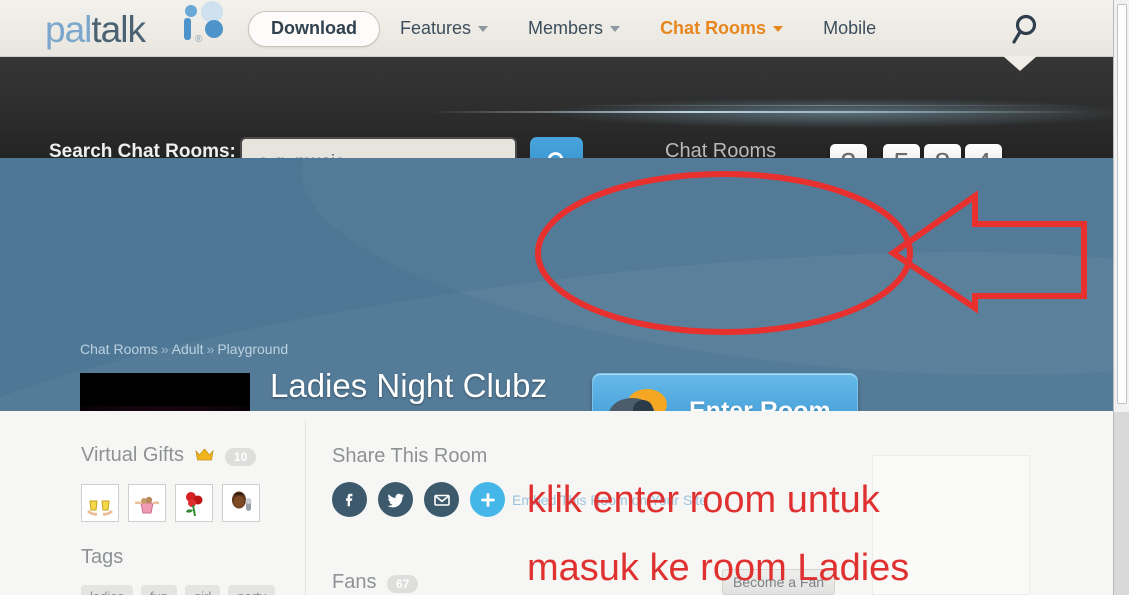  I want to click on email-share-icon, so click(441, 499).